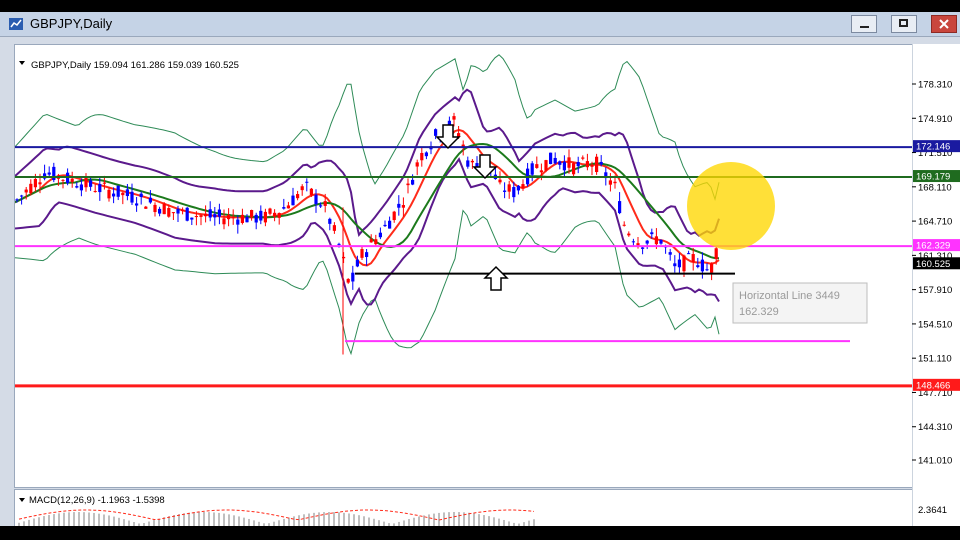 The width and height of the screenshot is (960, 540). Describe the element at coordinates (864, 24) in the screenshot. I see `minimize-button` at that location.